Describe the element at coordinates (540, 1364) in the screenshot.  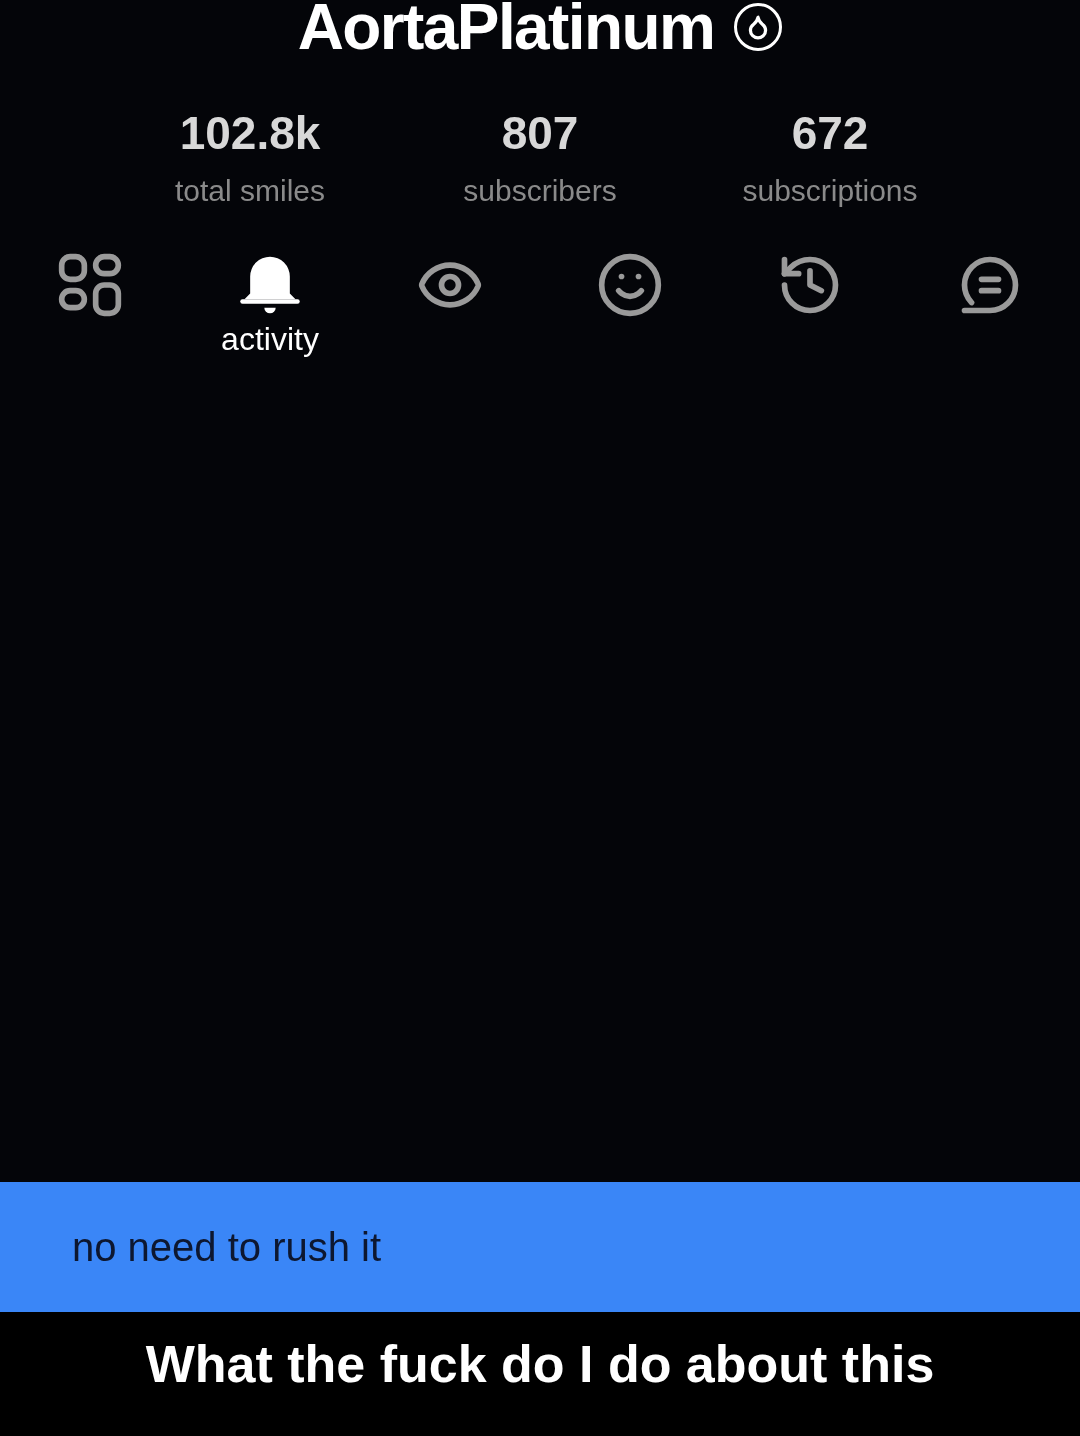
I see `caption-text: What the fuck do I do about this` at that location.